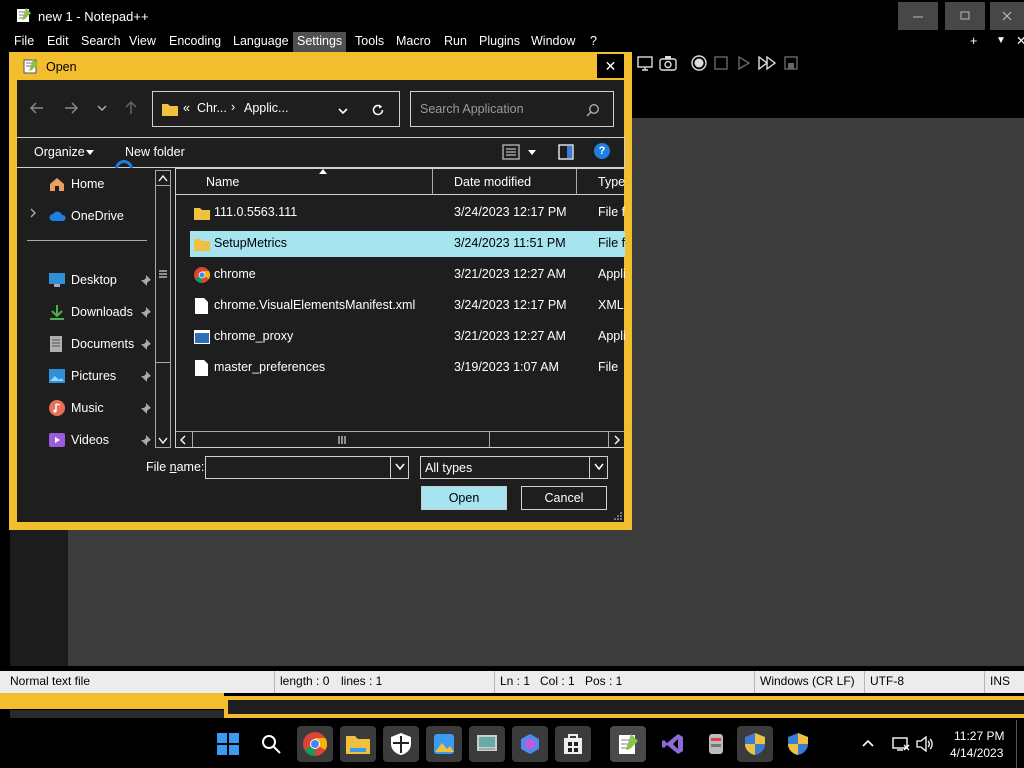 This screenshot has width=1024, height=768. What do you see at coordinates (566, 152) in the screenshot?
I see `preview-pane-icon` at bounding box center [566, 152].